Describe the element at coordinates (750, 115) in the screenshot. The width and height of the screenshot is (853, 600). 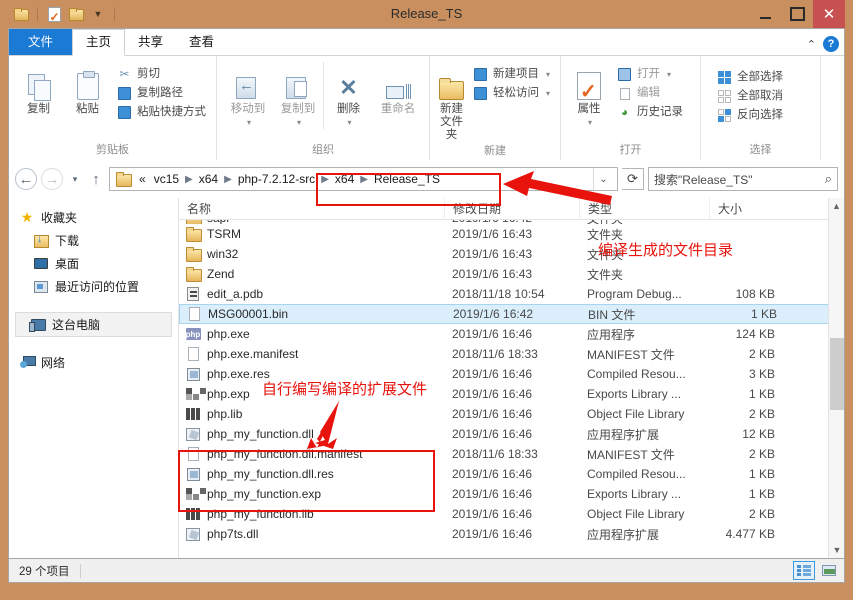
I see `invert-selection-button: 反向选择` at that location.